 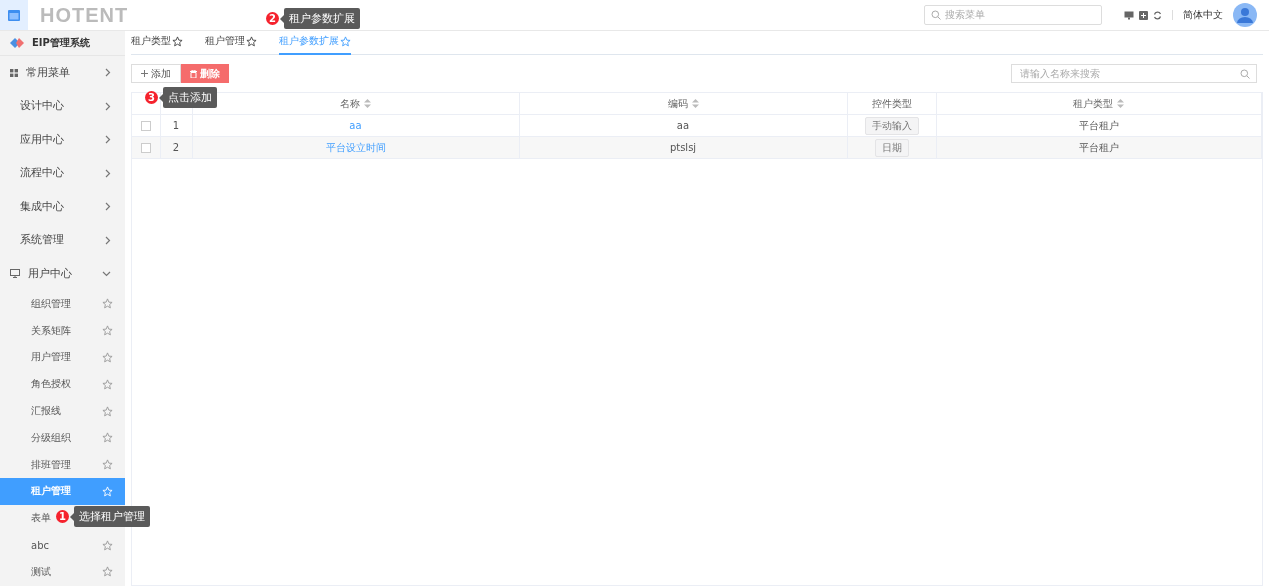 I want to click on column-header: 租户类型, so click(x=1093, y=103).